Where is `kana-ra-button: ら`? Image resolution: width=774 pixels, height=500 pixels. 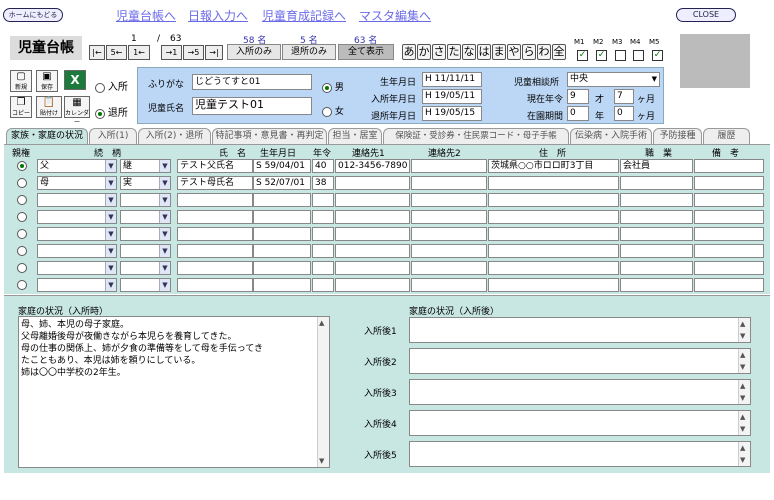 kana-ra-button: ら is located at coordinates (529, 52).